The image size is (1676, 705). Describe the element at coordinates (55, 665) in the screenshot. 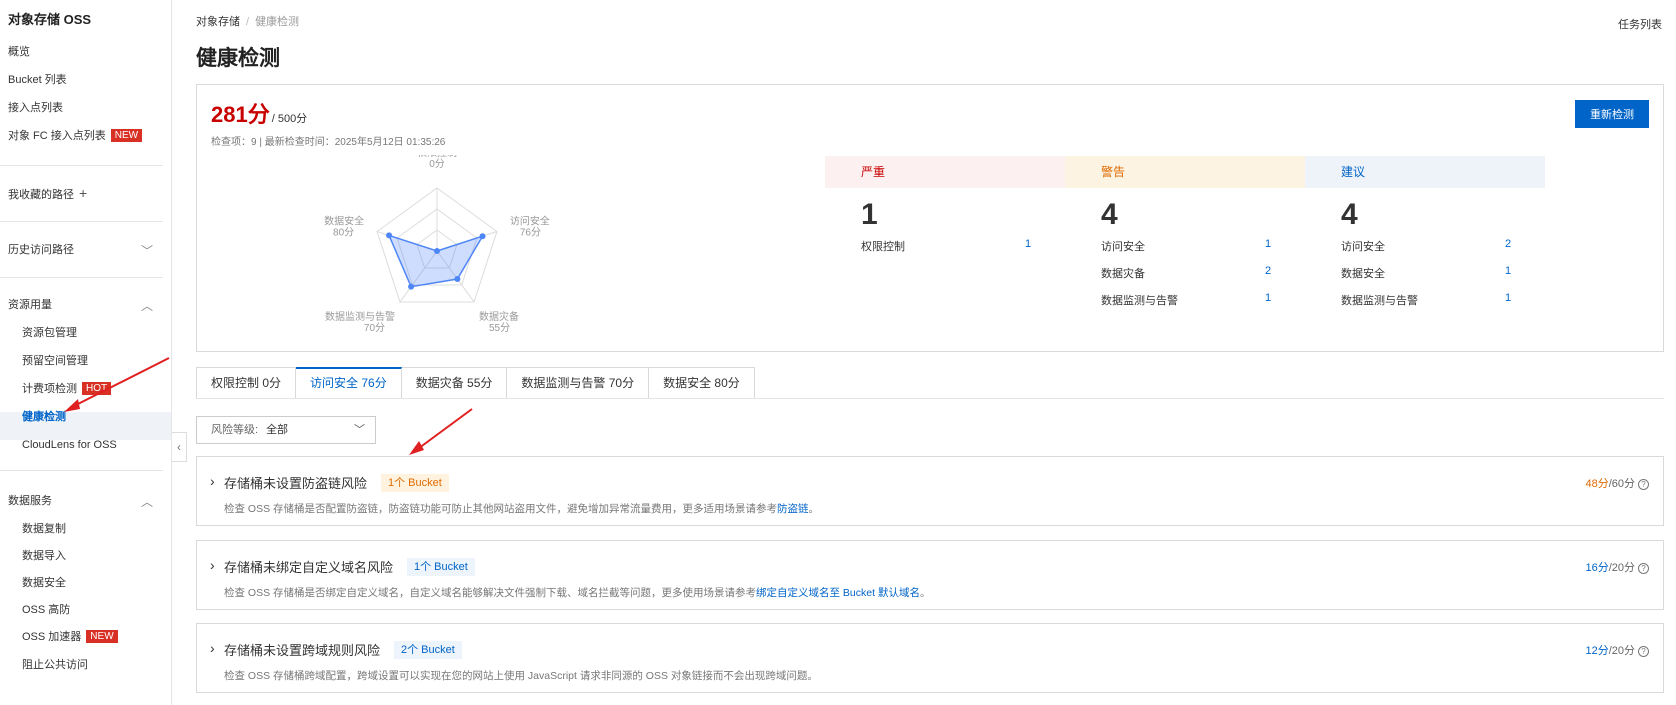

I see `sidebar-item-block-public: 阻止公共访问` at that location.